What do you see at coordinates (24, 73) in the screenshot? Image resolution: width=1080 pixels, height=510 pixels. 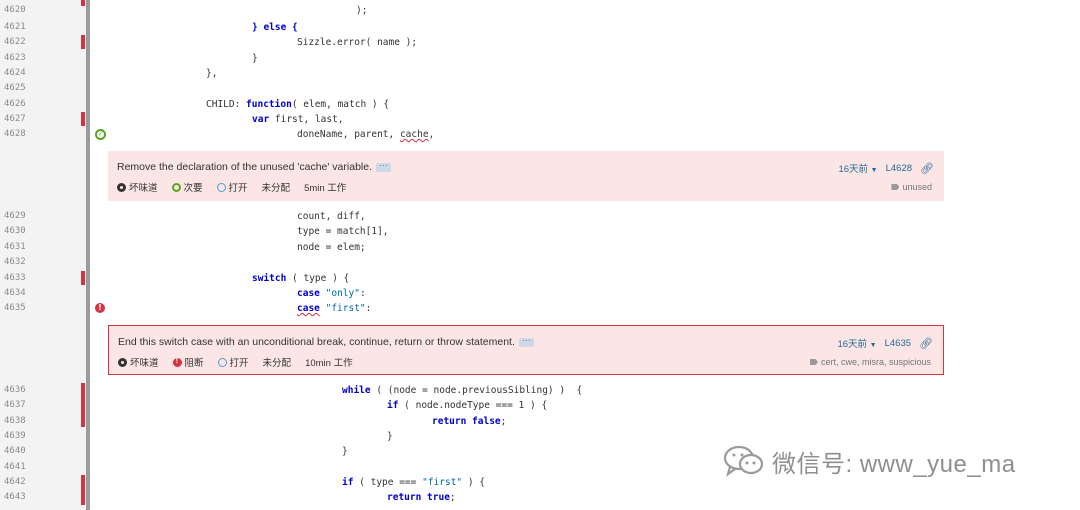 I see `line-number: 4624` at bounding box center [24, 73].